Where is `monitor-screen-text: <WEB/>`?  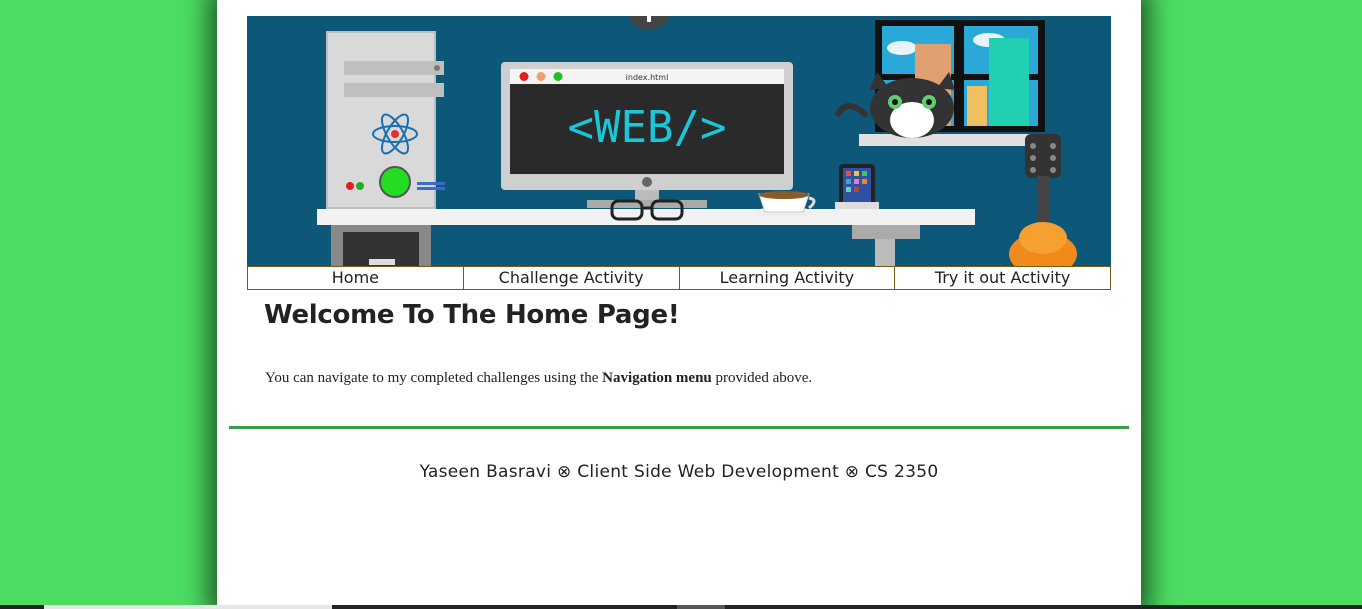 monitor-screen-text: <WEB/> is located at coordinates (647, 127).